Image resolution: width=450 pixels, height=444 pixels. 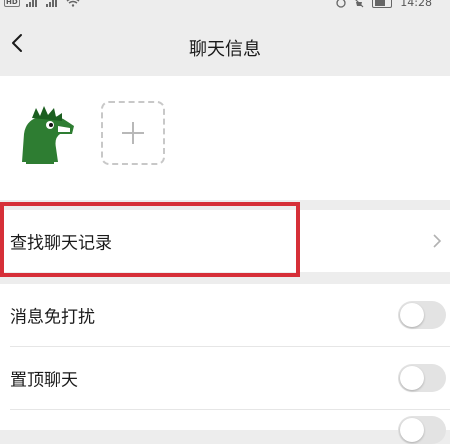 I want to click on chevron-right-icon, so click(x=437, y=241).